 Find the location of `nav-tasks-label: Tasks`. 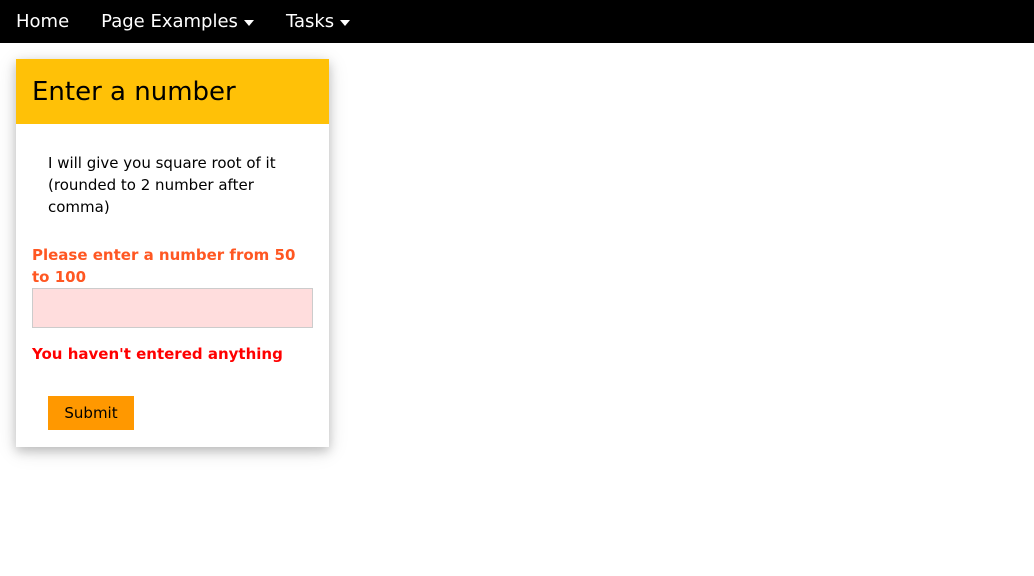

nav-tasks-label: Tasks is located at coordinates (310, 21).